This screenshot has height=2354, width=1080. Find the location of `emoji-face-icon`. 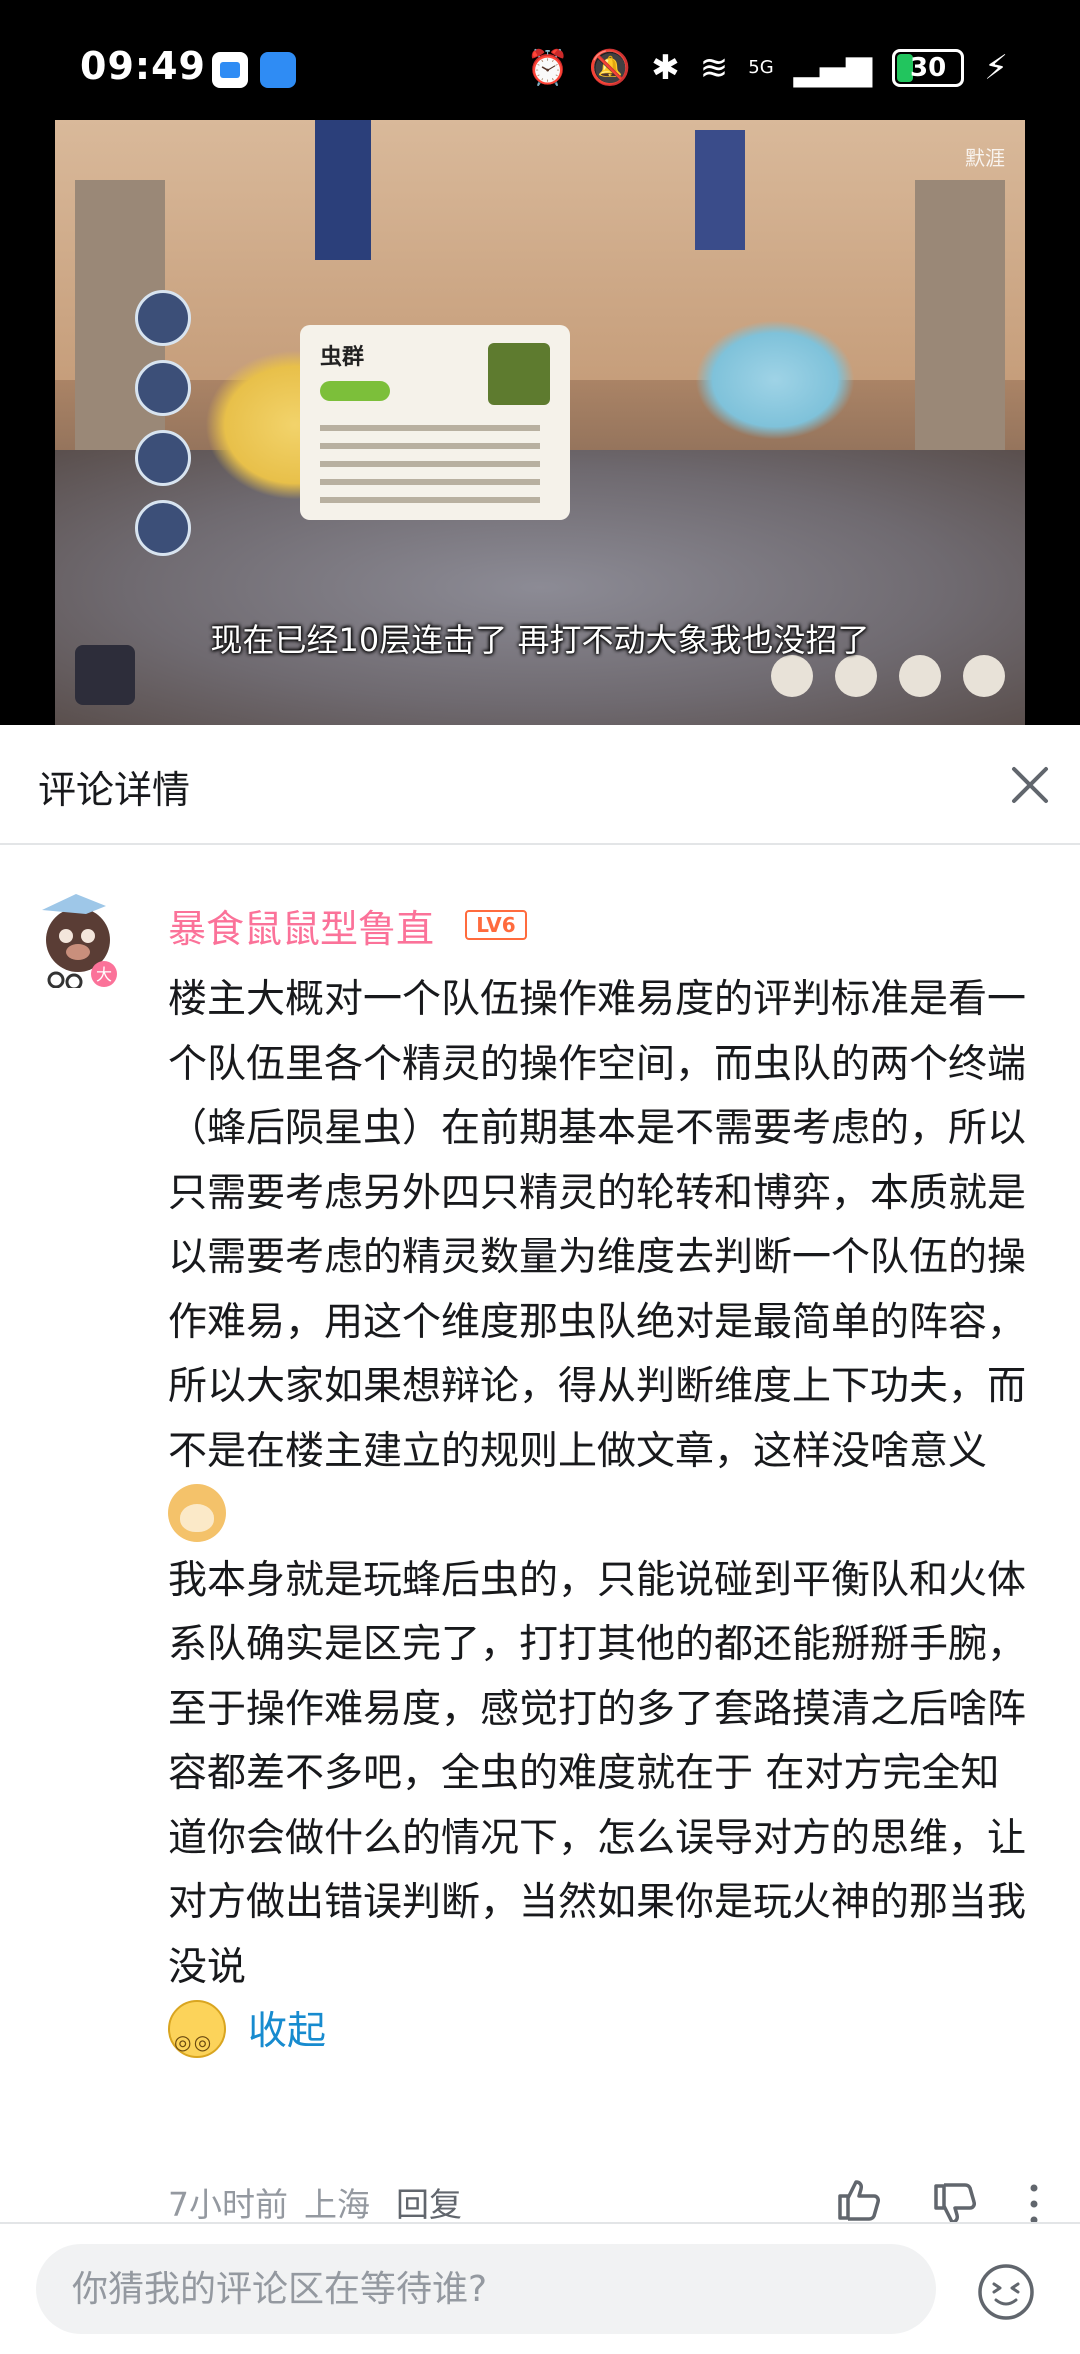

emoji-face-icon is located at coordinates (1006, 2292).